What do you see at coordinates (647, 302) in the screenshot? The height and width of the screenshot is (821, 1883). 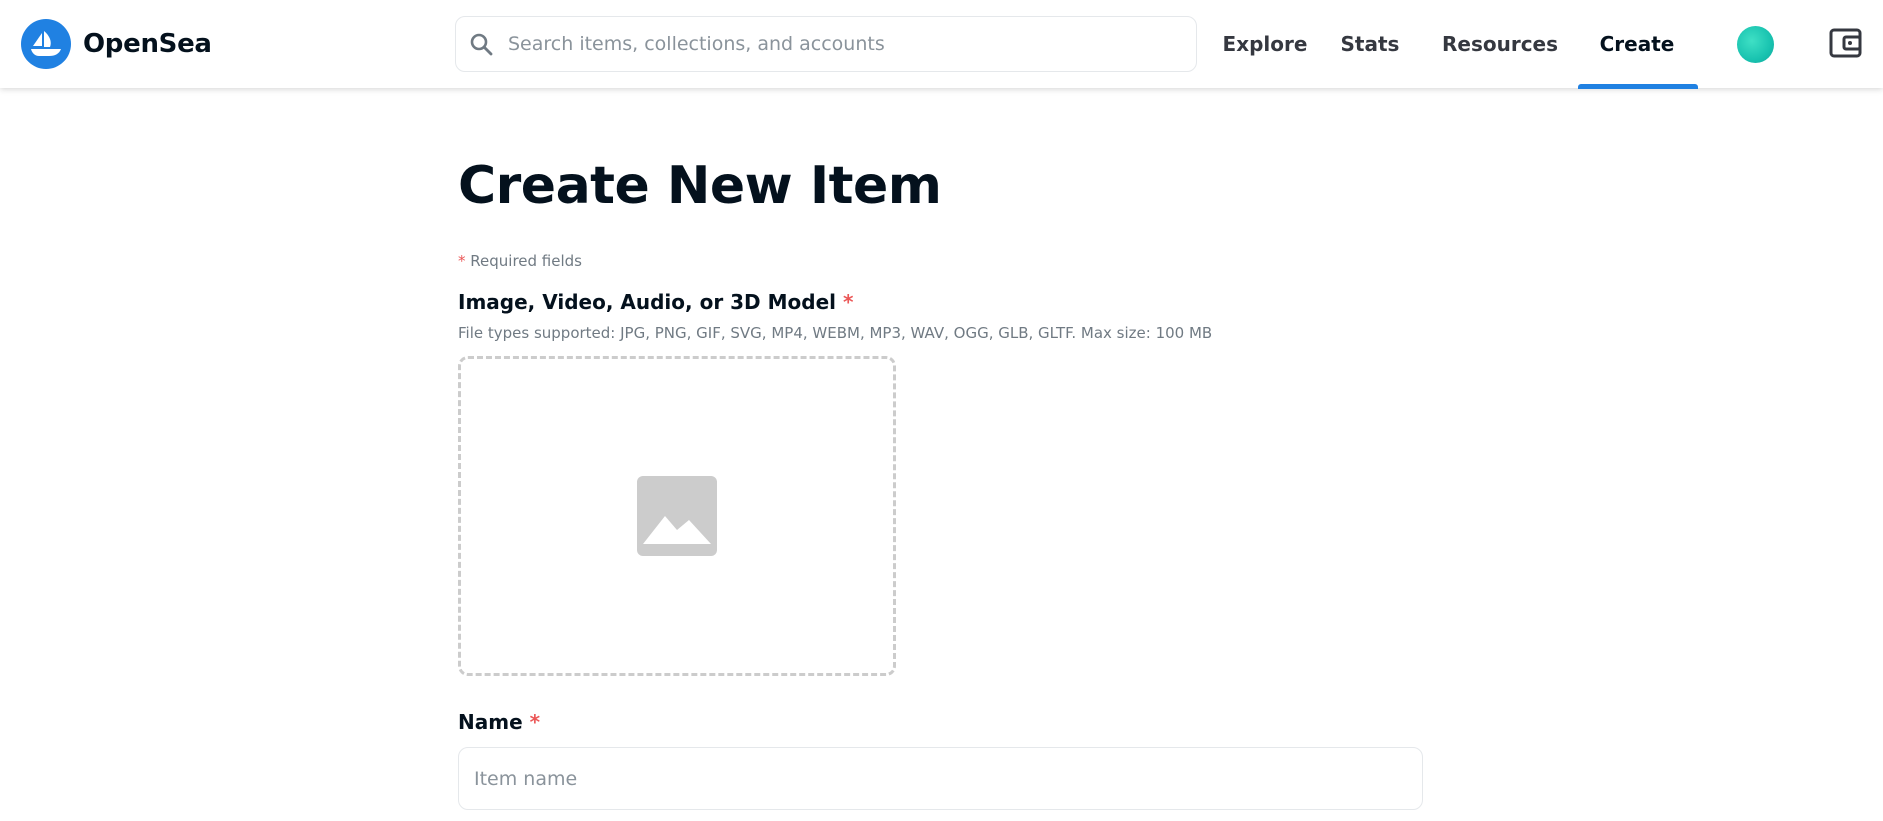 I see `media-label-text: Image, Video, Audio, or 3D Model` at bounding box center [647, 302].